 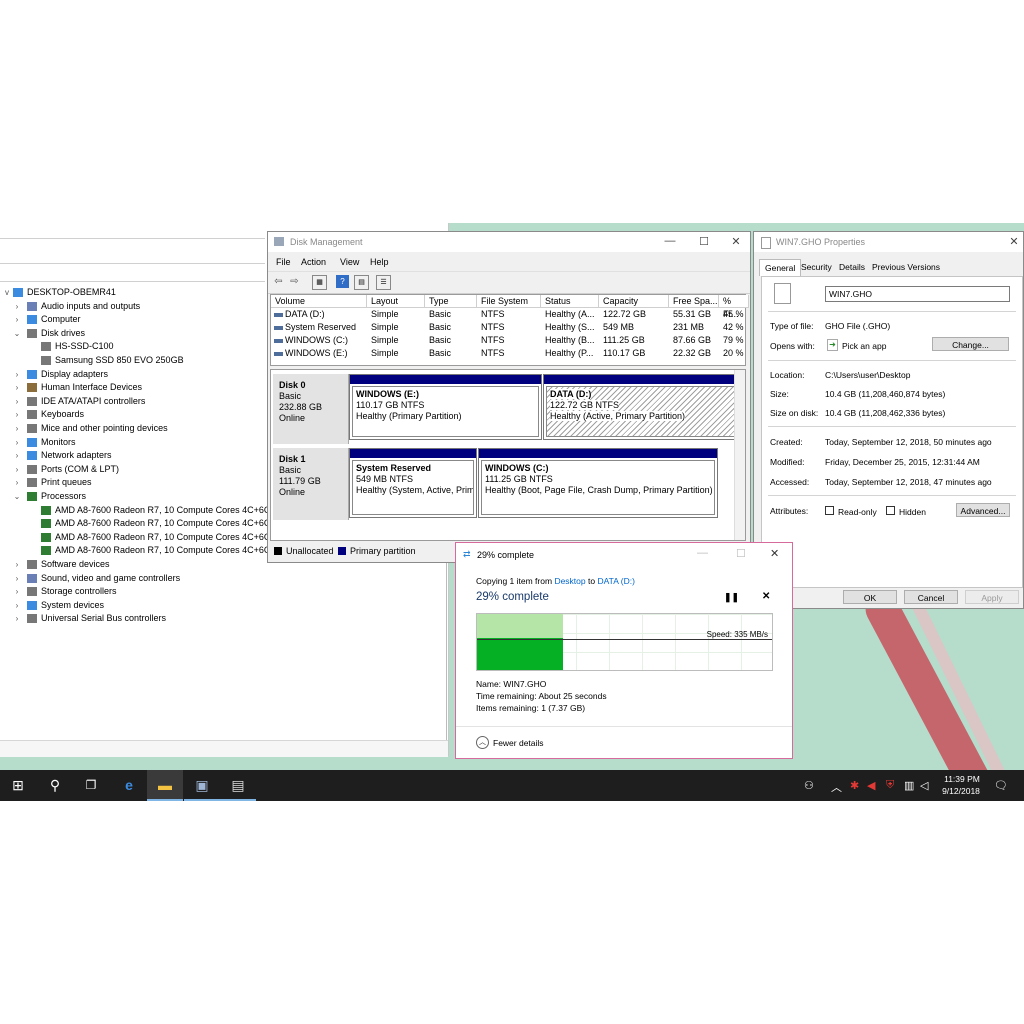 What do you see at coordinates (509, 242) in the screenshot?
I see `disk-management-titlebar: Disk Management — ☐ ✕` at bounding box center [509, 242].